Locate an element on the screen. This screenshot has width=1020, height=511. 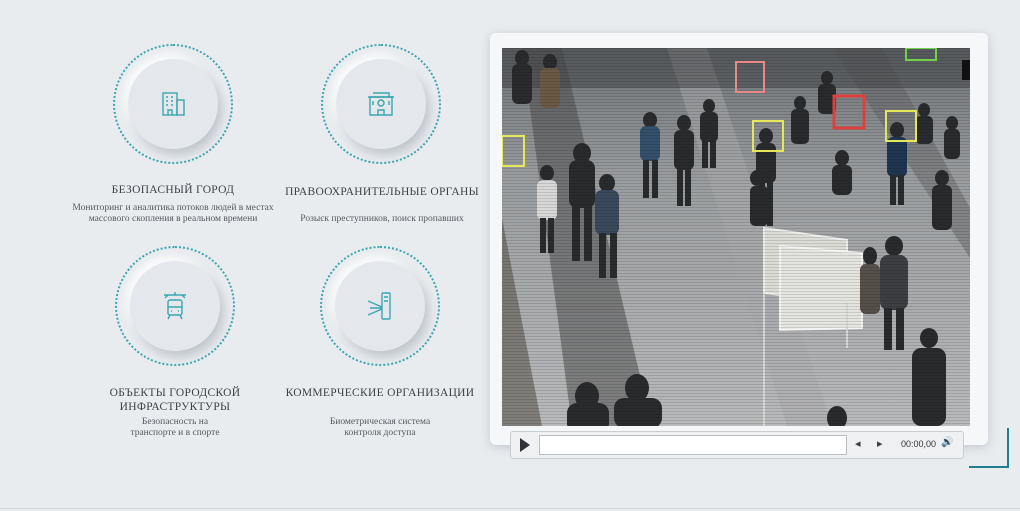
card-title: БЕЗОПАСНЫЙ ГОРОД is located at coordinates (173, 190).